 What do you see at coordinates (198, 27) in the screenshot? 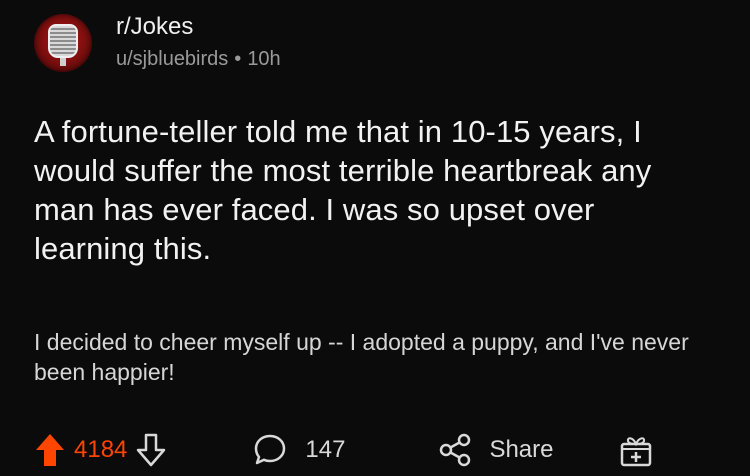
I see `subreddit-name: r/Jokes` at bounding box center [198, 27].